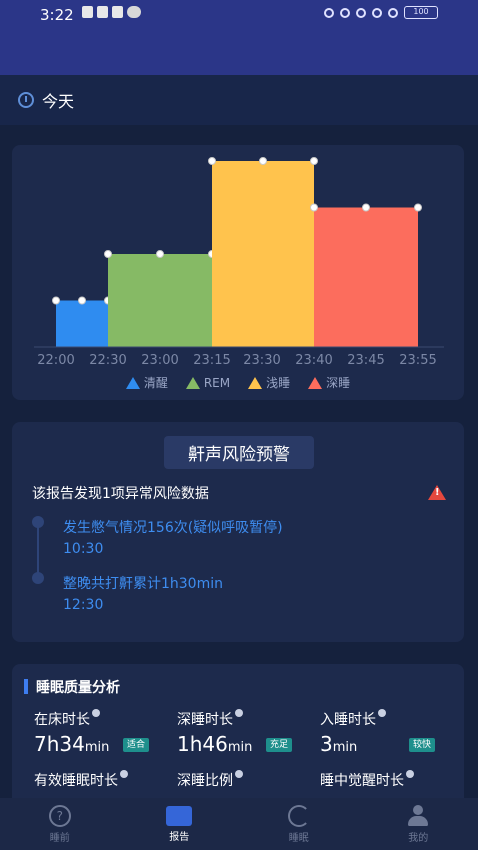 This screenshot has height=850, width=478. Describe the element at coordinates (353, 719) in the screenshot. I see `metric-label-fall-asleep: 入睡时长` at that location.